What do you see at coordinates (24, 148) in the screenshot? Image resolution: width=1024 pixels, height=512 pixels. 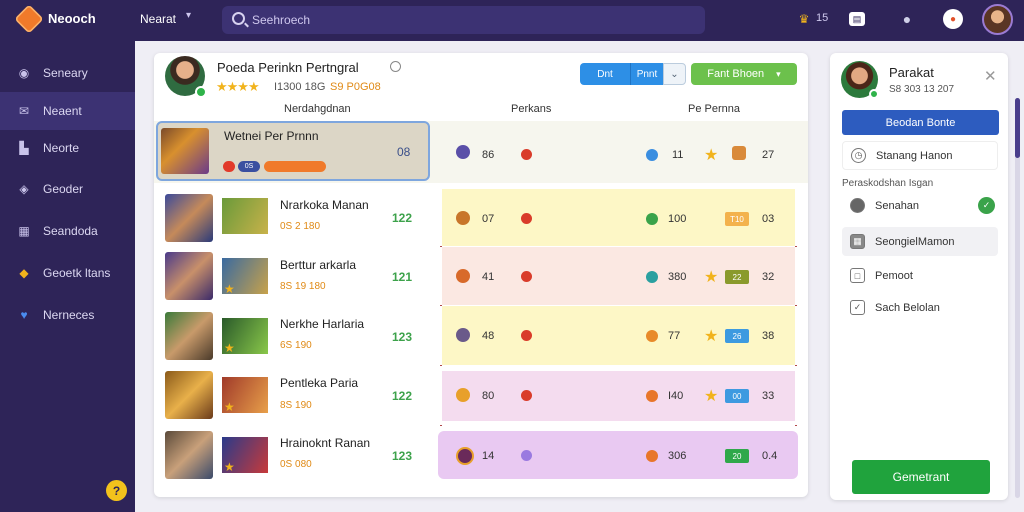 I see `chart-icon: ▙` at bounding box center [24, 148].